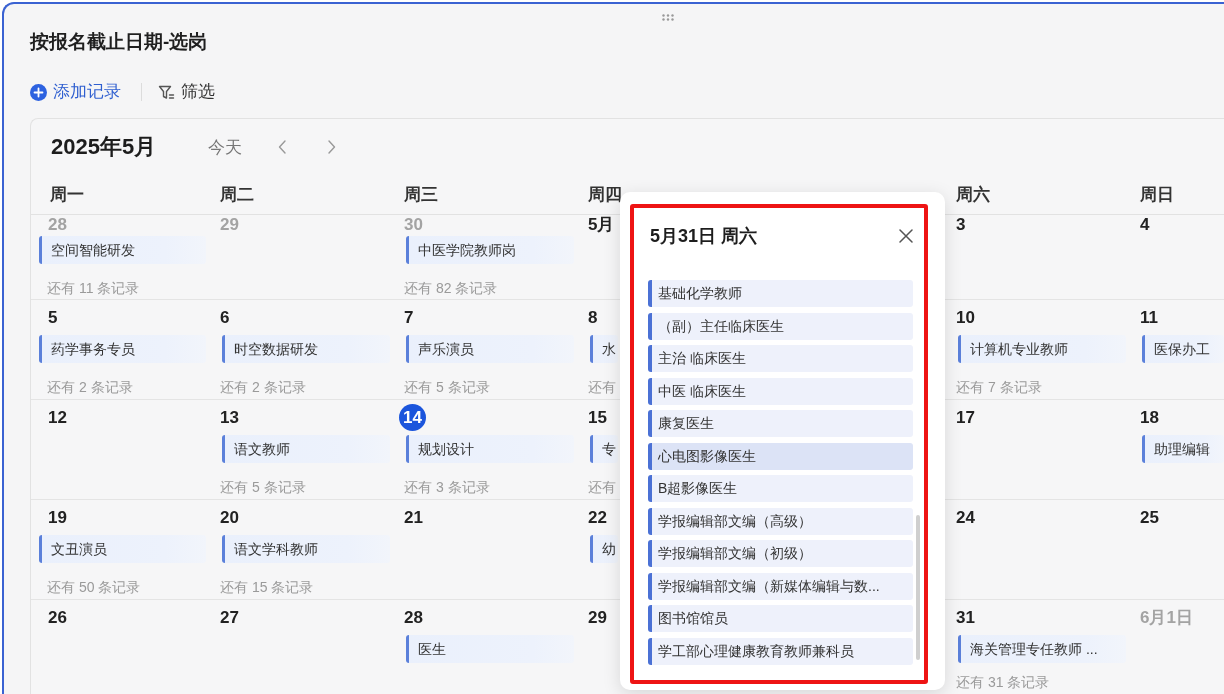 The image size is (1224, 694). Describe the element at coordinates (780, 651) in the screenshot. I see `popover-event-item: 学工部心理健康教育教师兼科员` at that location.